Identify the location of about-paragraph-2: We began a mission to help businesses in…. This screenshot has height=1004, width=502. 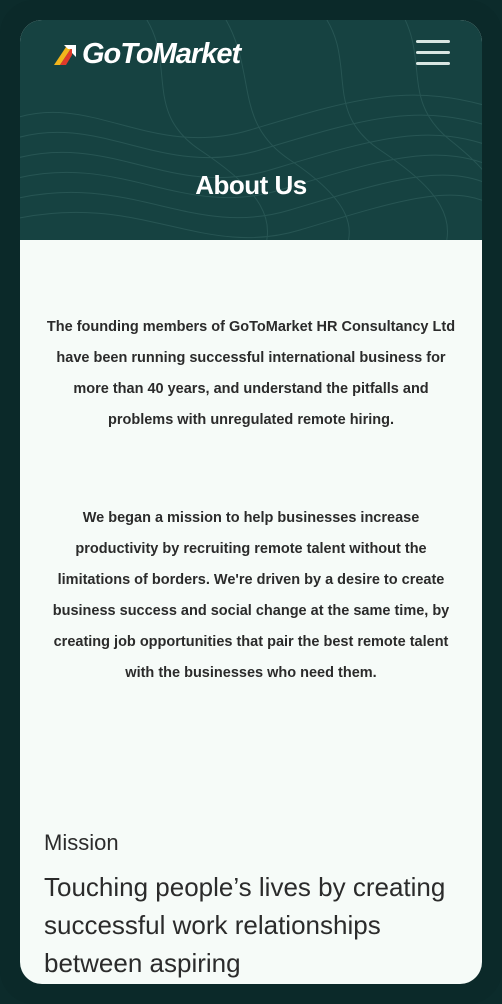
(251, 595).